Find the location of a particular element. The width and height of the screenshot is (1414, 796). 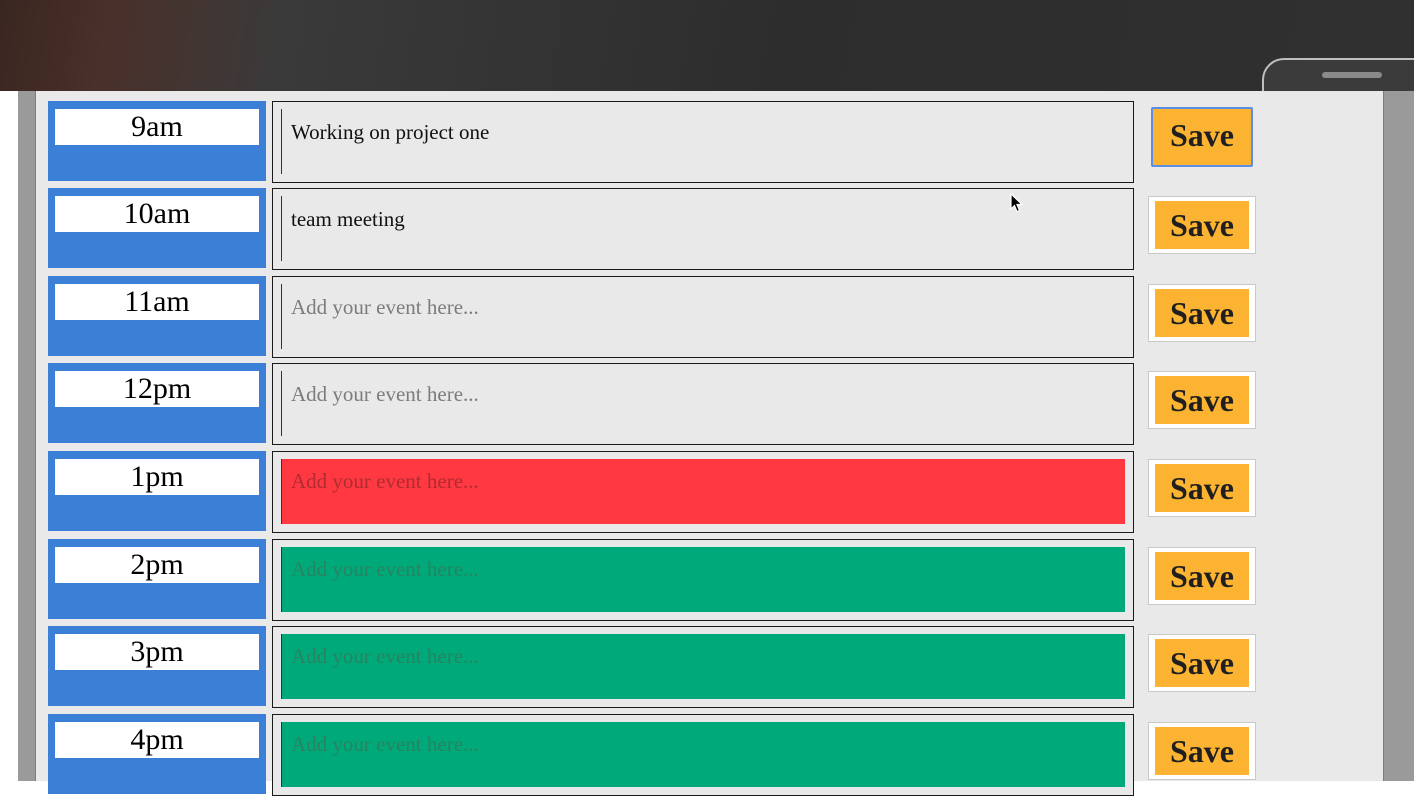

time-block-row: 3pm Save is located at coordinates (658, 667).